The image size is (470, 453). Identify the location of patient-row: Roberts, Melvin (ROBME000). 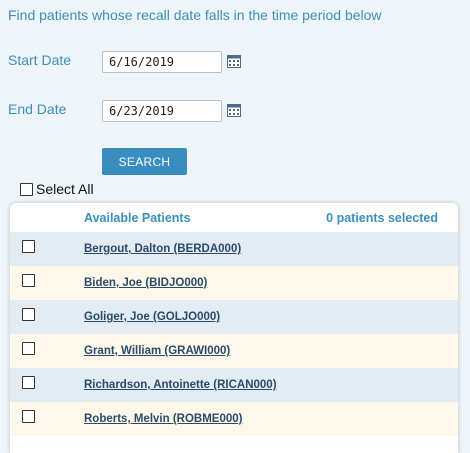
(234, 419).